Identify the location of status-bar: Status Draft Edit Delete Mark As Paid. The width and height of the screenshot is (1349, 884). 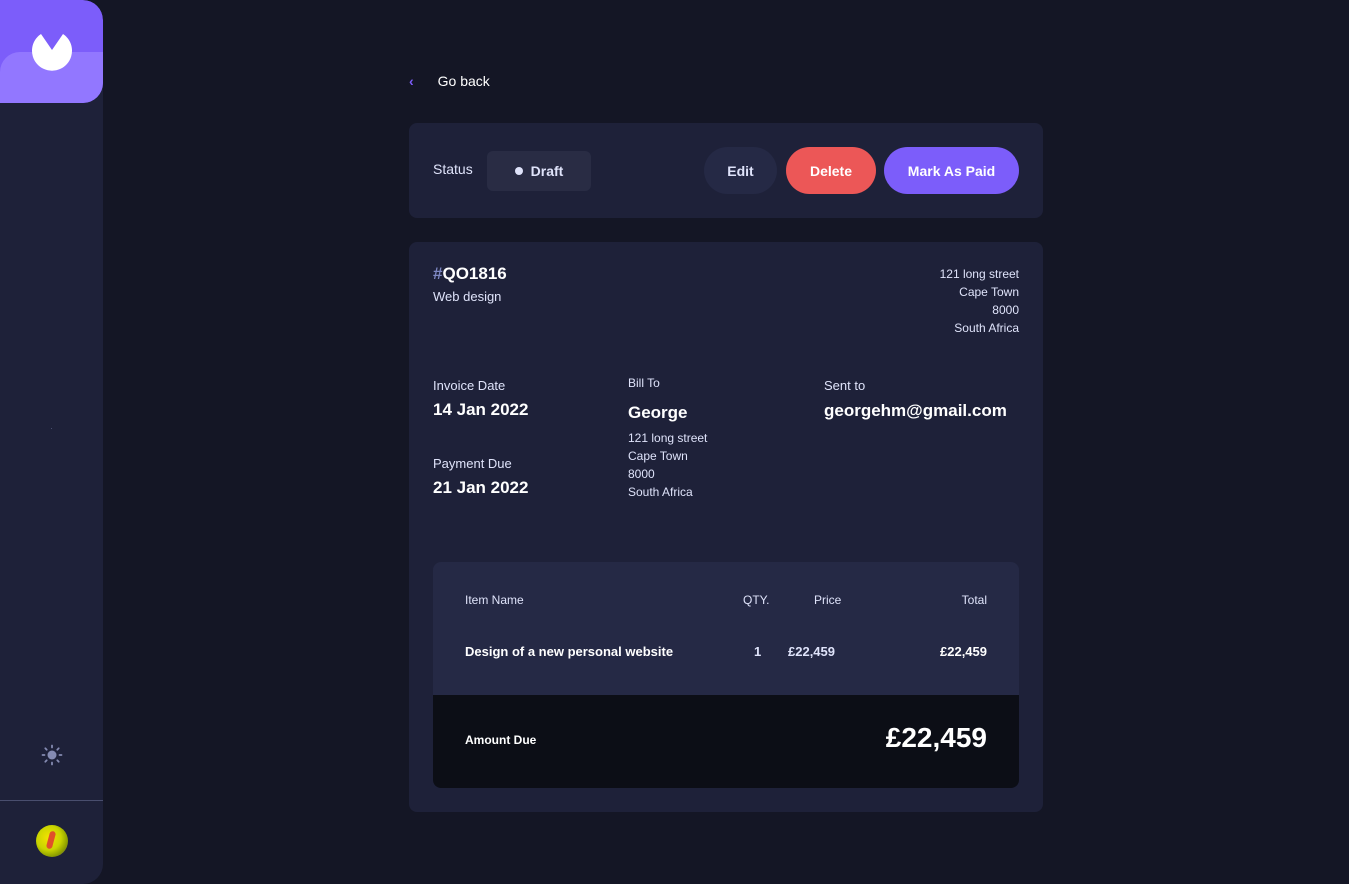
(726, 170).